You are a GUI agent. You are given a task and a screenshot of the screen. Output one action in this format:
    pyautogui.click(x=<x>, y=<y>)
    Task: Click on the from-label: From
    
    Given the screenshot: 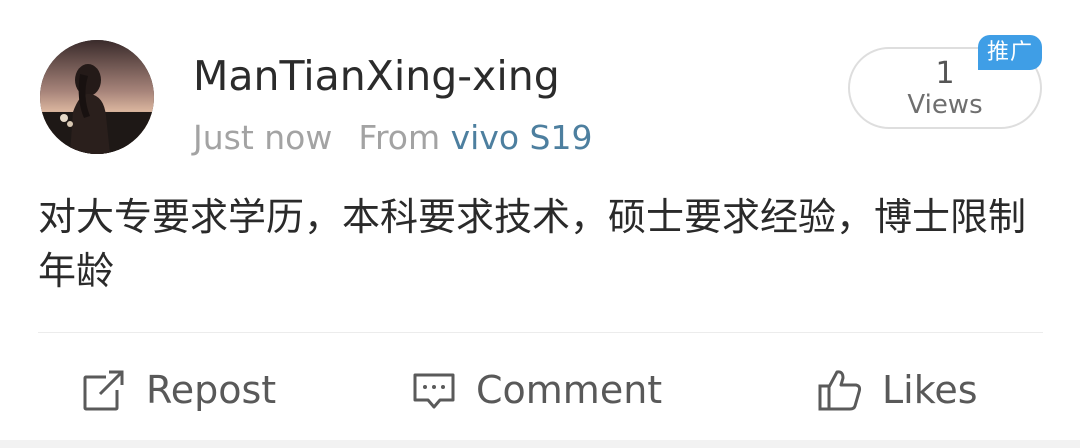 What is the action you would take?
    pyautogui.click(x=399, y=137)
    